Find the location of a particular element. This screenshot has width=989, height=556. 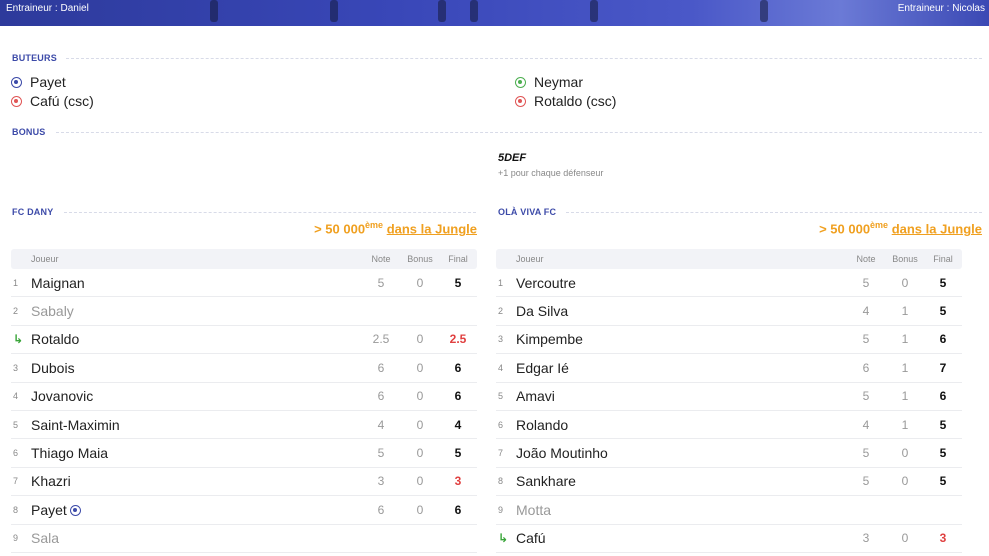

table-row: 3 Kimpembe 5 1 6 is located at coordinates (729, 340).